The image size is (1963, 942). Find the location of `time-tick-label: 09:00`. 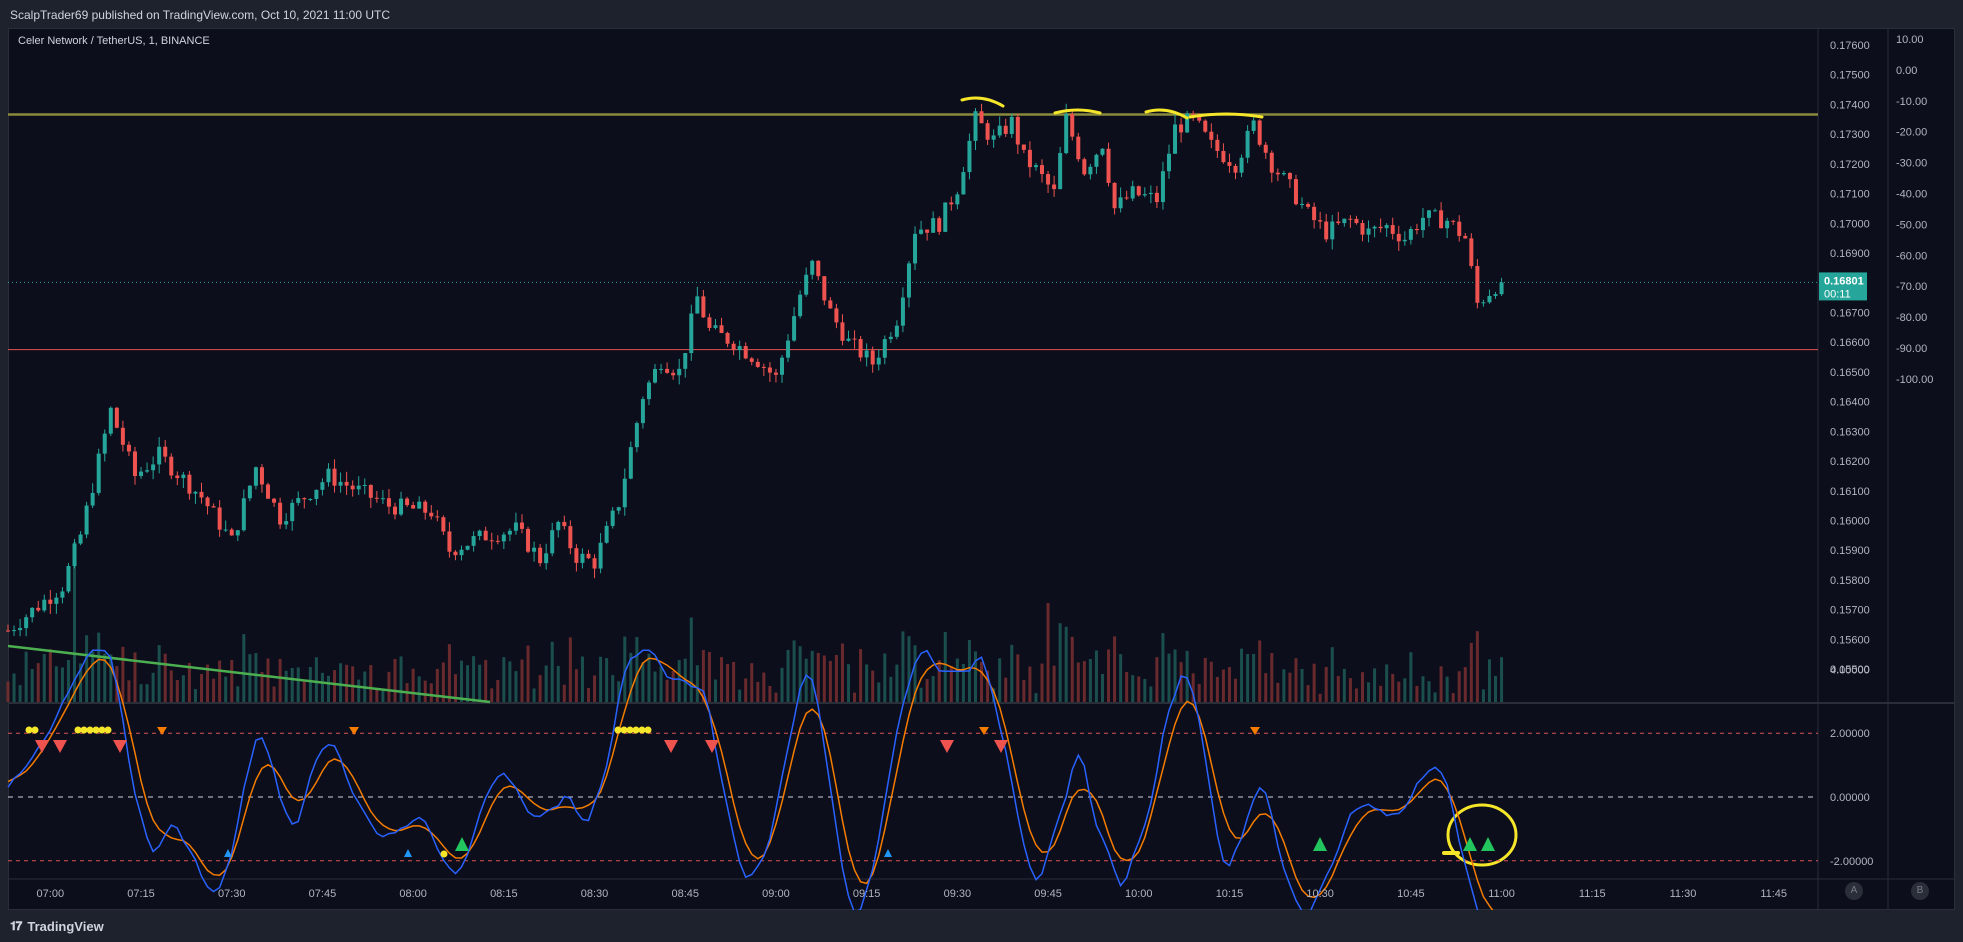

time-tick-label: 09:00 is located at coordinates (776, 894).